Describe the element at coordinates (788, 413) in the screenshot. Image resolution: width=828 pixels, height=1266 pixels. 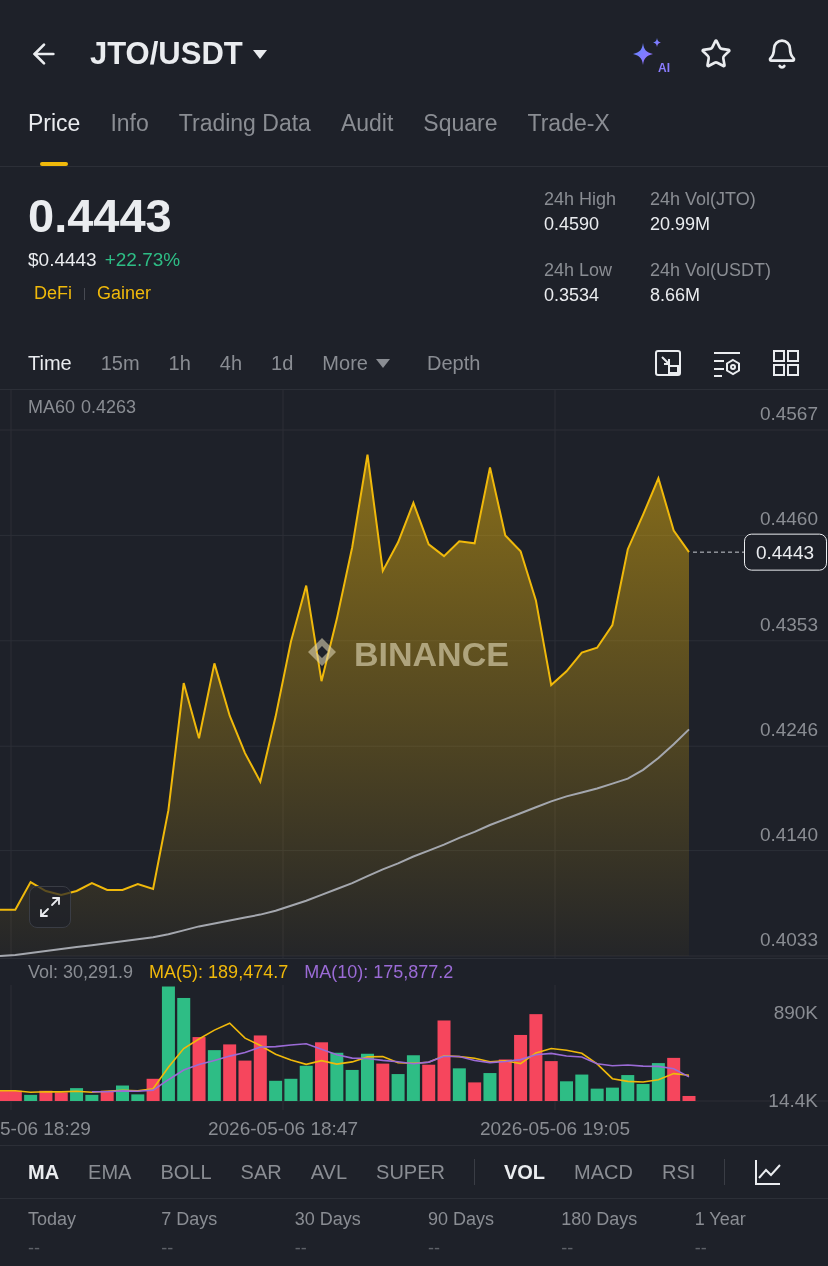
I see `axis-label: 0.4567` at that location.